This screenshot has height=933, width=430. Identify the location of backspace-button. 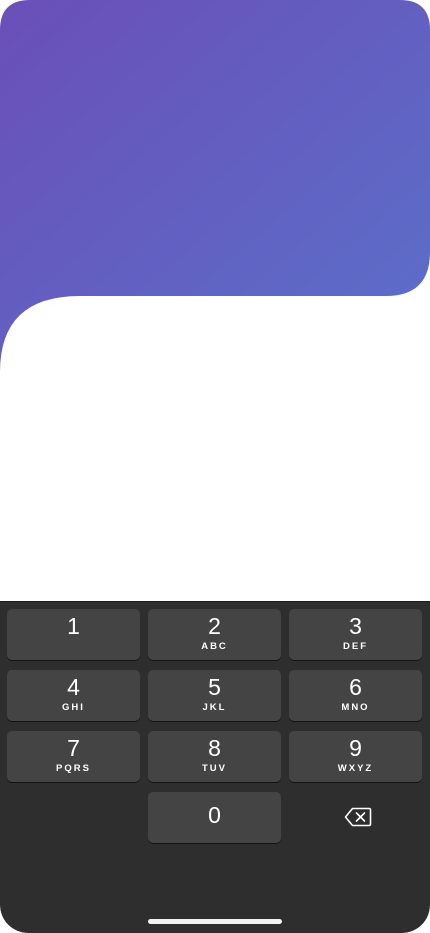
(355, 817).